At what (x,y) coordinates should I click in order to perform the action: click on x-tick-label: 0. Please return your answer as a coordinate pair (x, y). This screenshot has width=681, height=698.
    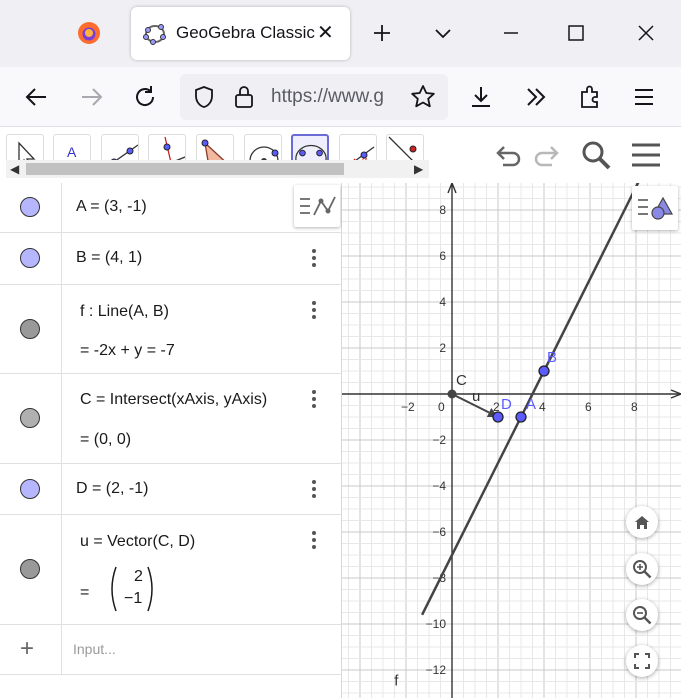
    Looking at the image, I should click on (441, 407).